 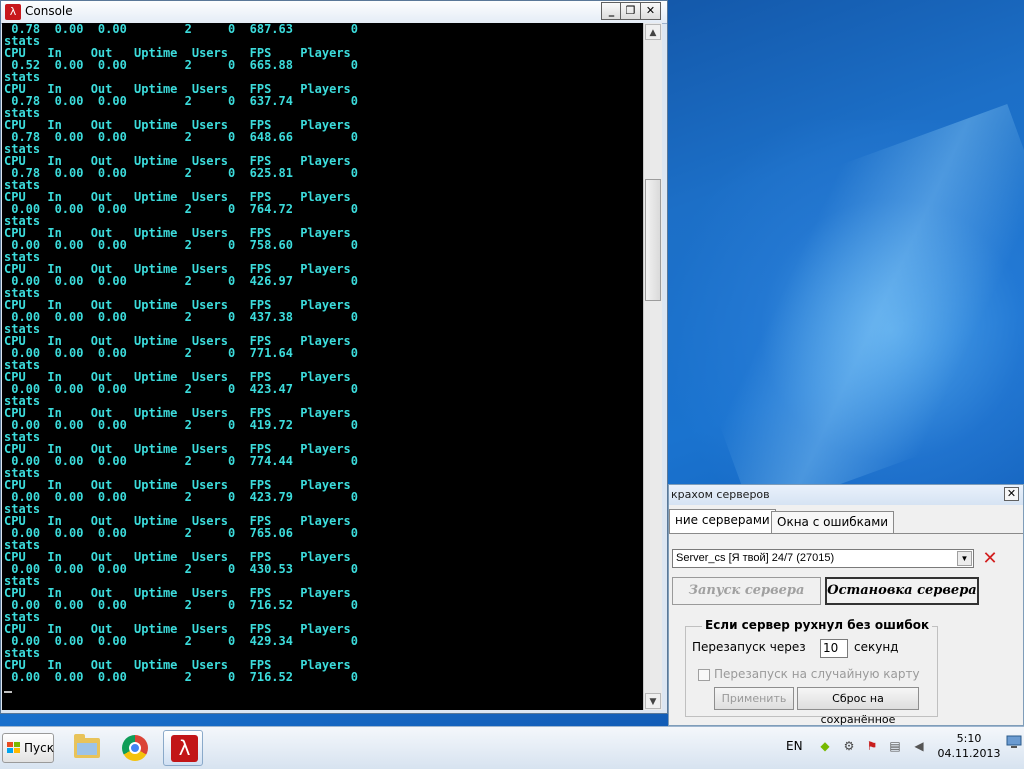 I want to click on server-select-value: Server_cs [Я твой] 24/7 (27015), so click(x=755, y=558).